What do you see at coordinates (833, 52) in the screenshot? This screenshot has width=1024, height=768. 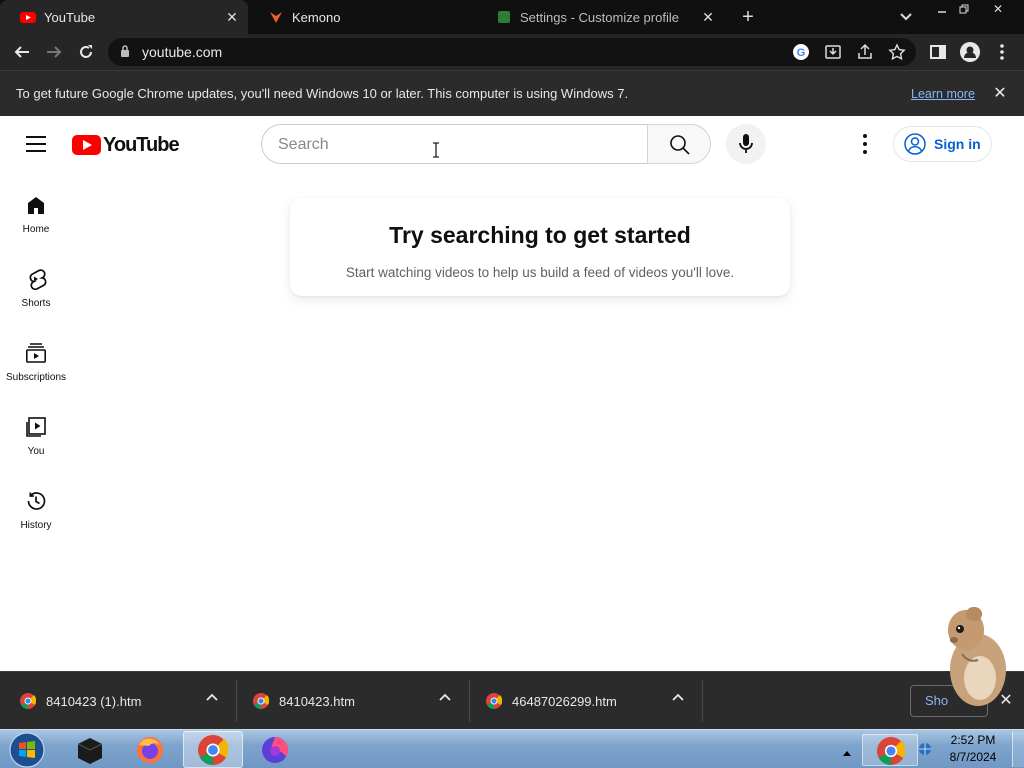 I see `install-app-icon` at bounding box center [833, 52].